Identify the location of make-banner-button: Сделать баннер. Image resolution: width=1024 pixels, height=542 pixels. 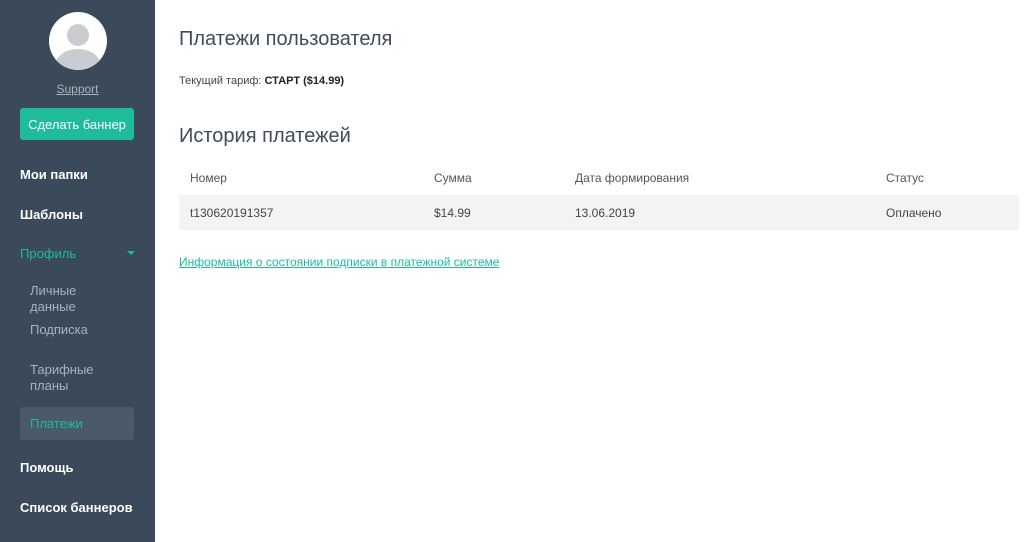
(77, 124).